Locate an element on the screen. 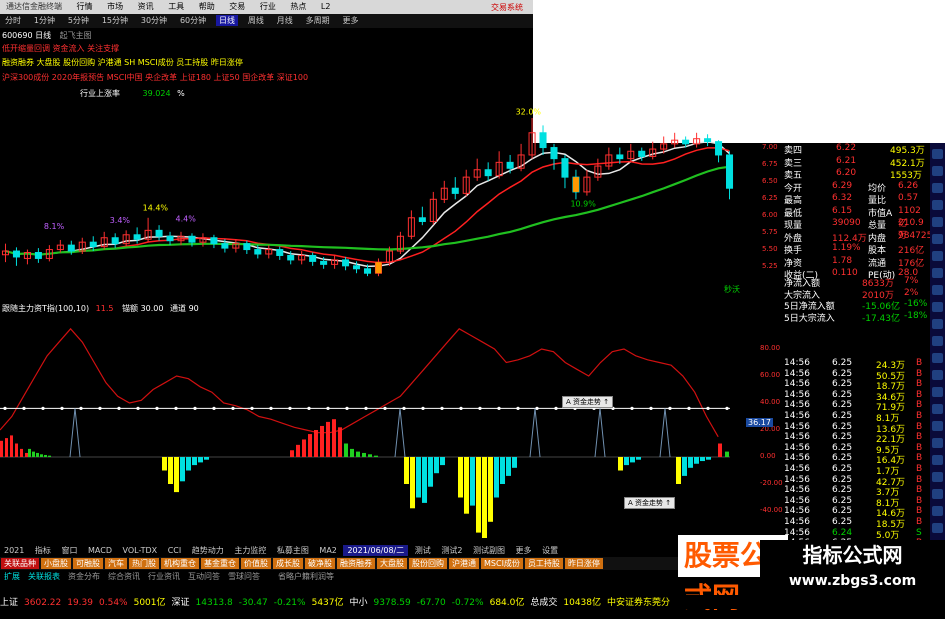 The image size is (945, 619). period-tab: 周线 is located at coordinates (256, 20).